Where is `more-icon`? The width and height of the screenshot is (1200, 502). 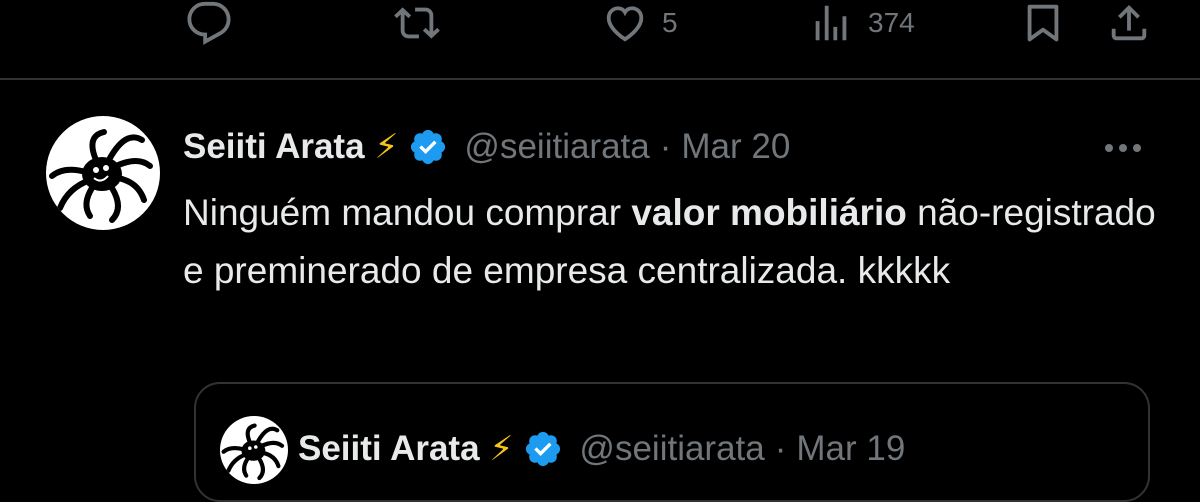 more-icon is located at coordinates (1123, 148).